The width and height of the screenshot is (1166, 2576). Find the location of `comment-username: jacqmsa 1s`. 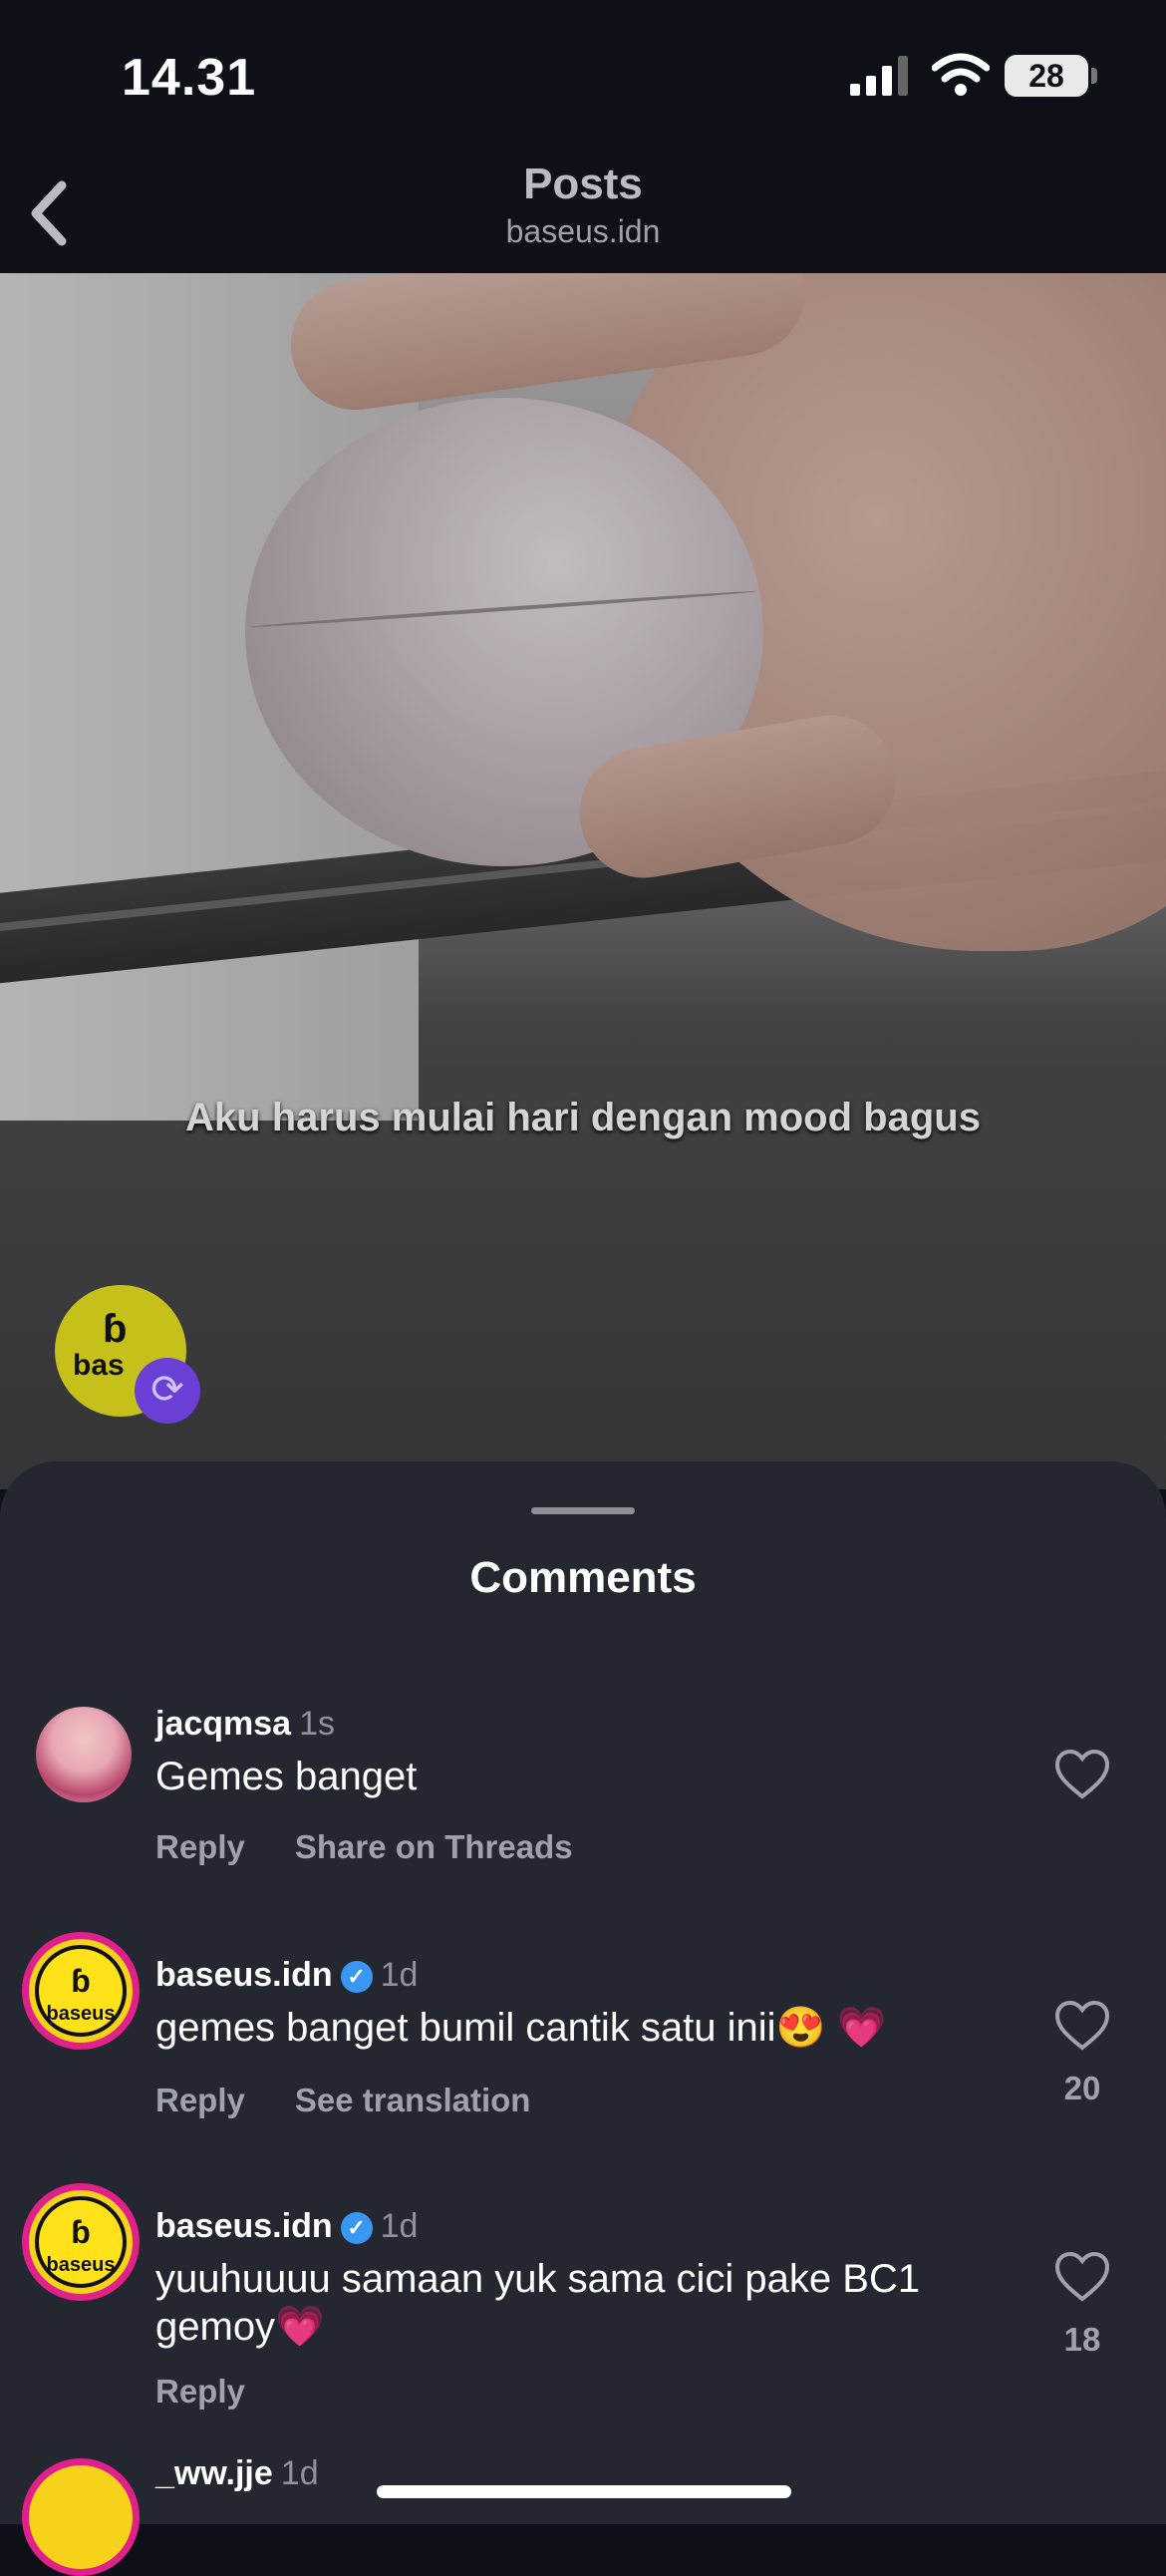

comment-username: jacqmsa 1s is located at coordinates (245, 1724).